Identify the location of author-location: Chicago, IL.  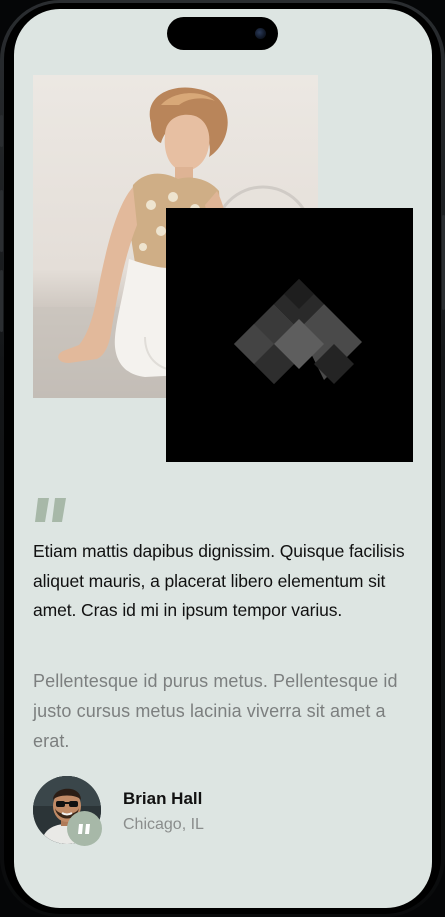
(163, 824).